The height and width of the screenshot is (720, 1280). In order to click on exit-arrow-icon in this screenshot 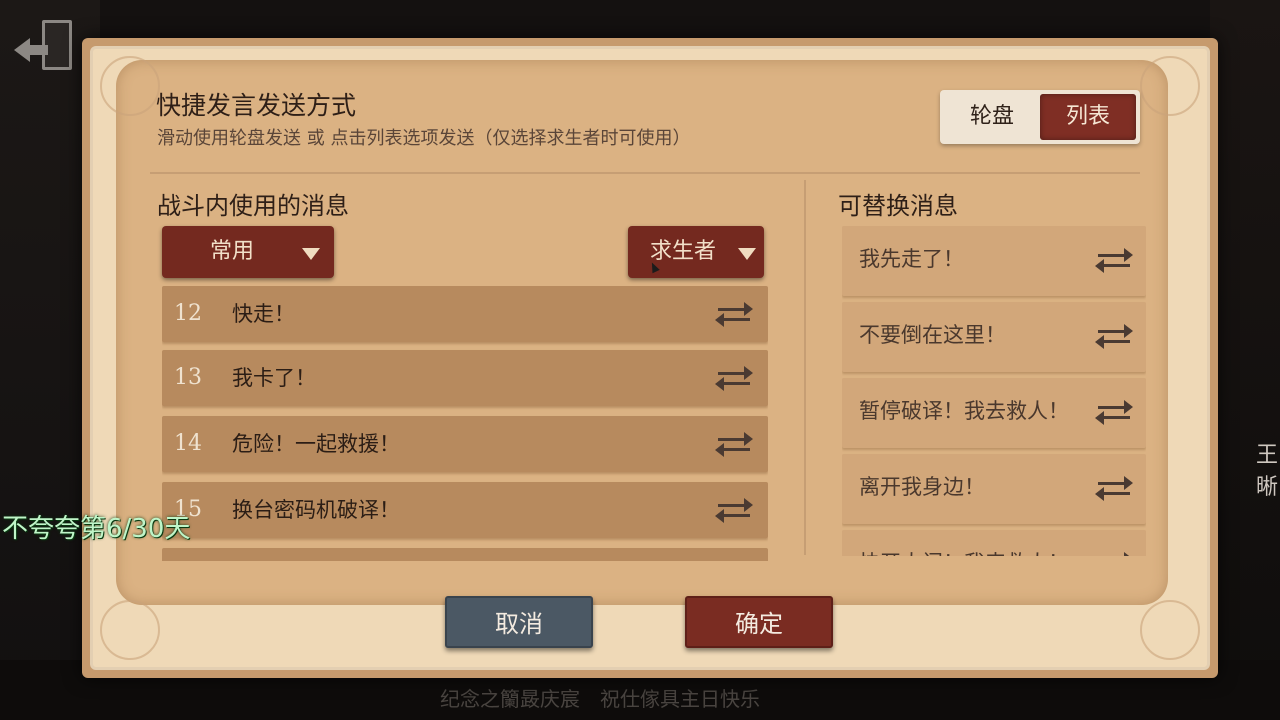, I will do `click(22, 50)`.